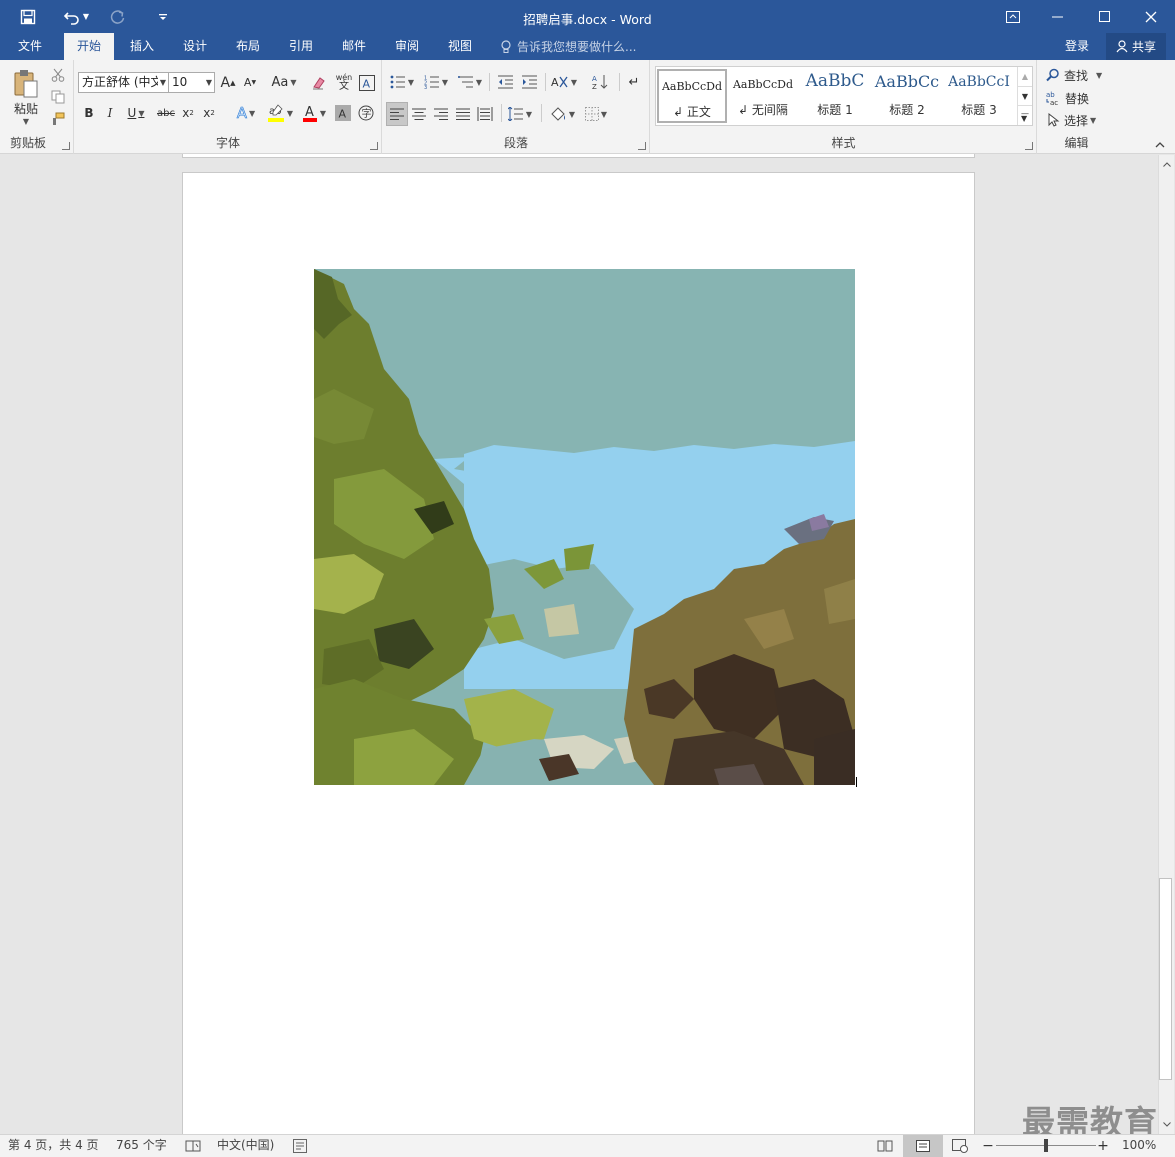 The image size is (1175, 1157). What do you see at coordinates (402, 82) in the screenshot?
I see `bullets-icon: ▼` at bounding box center [402, 82].